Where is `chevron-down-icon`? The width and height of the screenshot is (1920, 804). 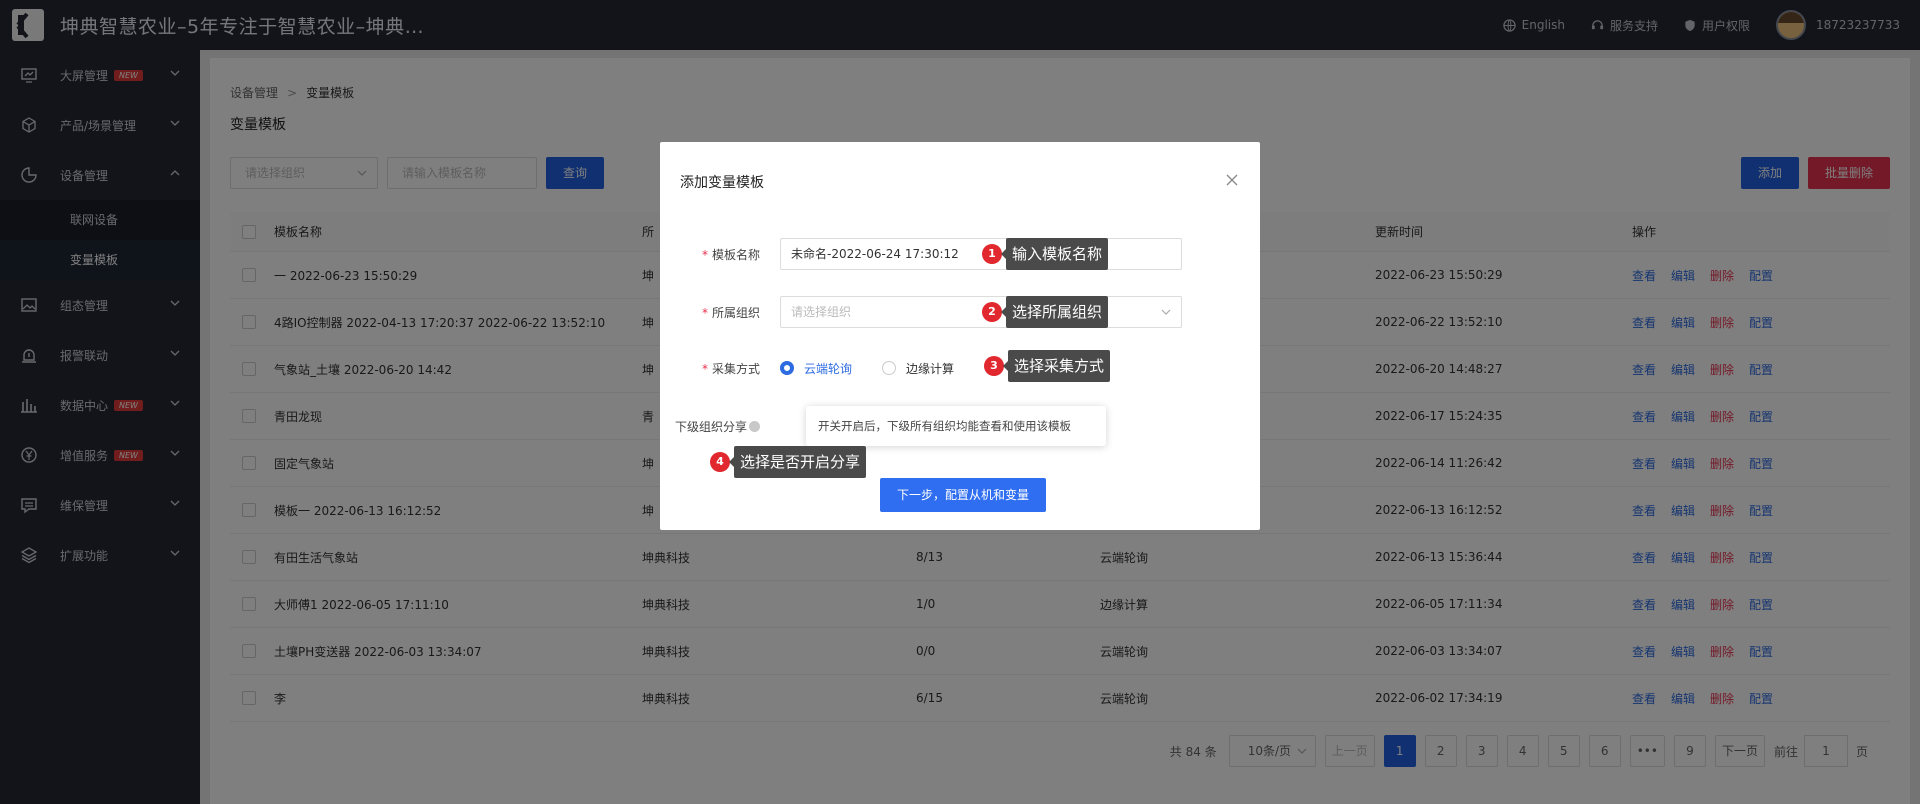
chevron-down-icon is located at coordinates (1166, 312).